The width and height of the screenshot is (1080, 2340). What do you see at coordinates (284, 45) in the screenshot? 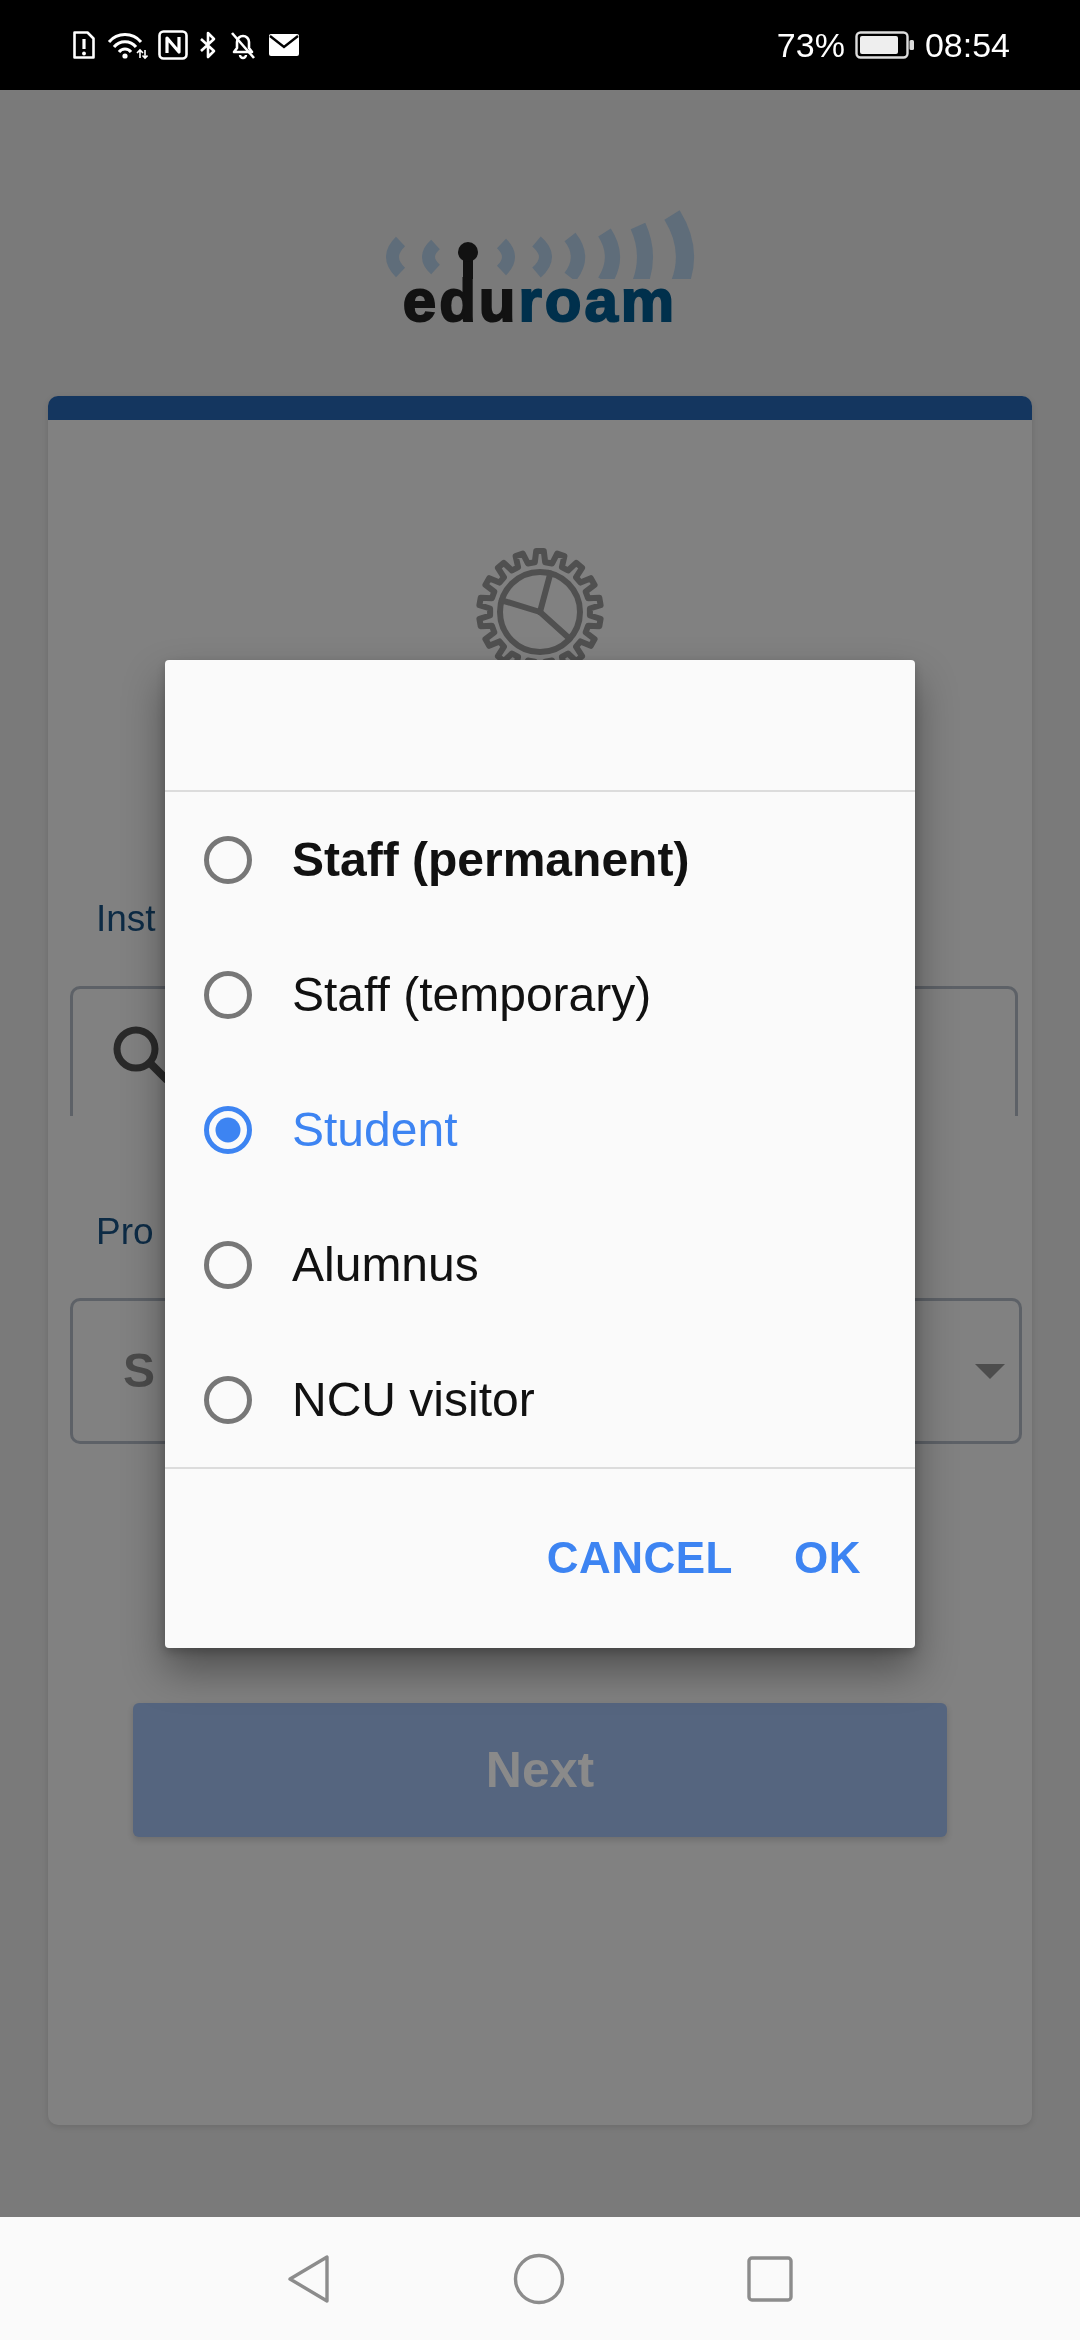
I see `envelope-icon` at bounding box center [284, 45].